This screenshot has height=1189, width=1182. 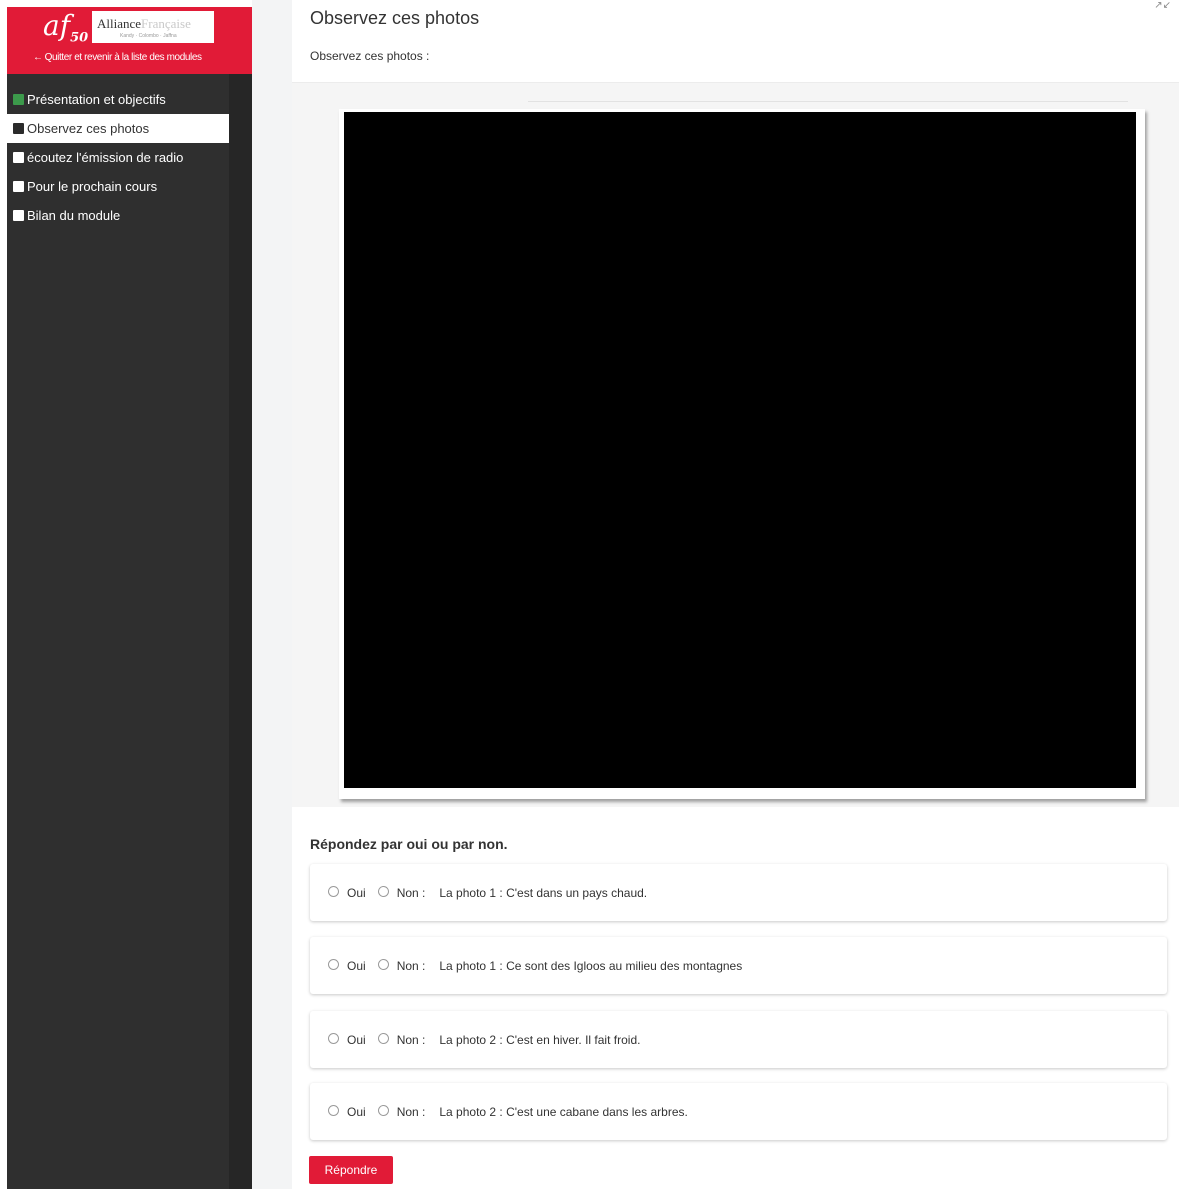 What do you see at coordinates (96, 99) in the screenshot?
I see `sidebar-item-label: Présentation et objectifs` at bounding box center [96, 99].